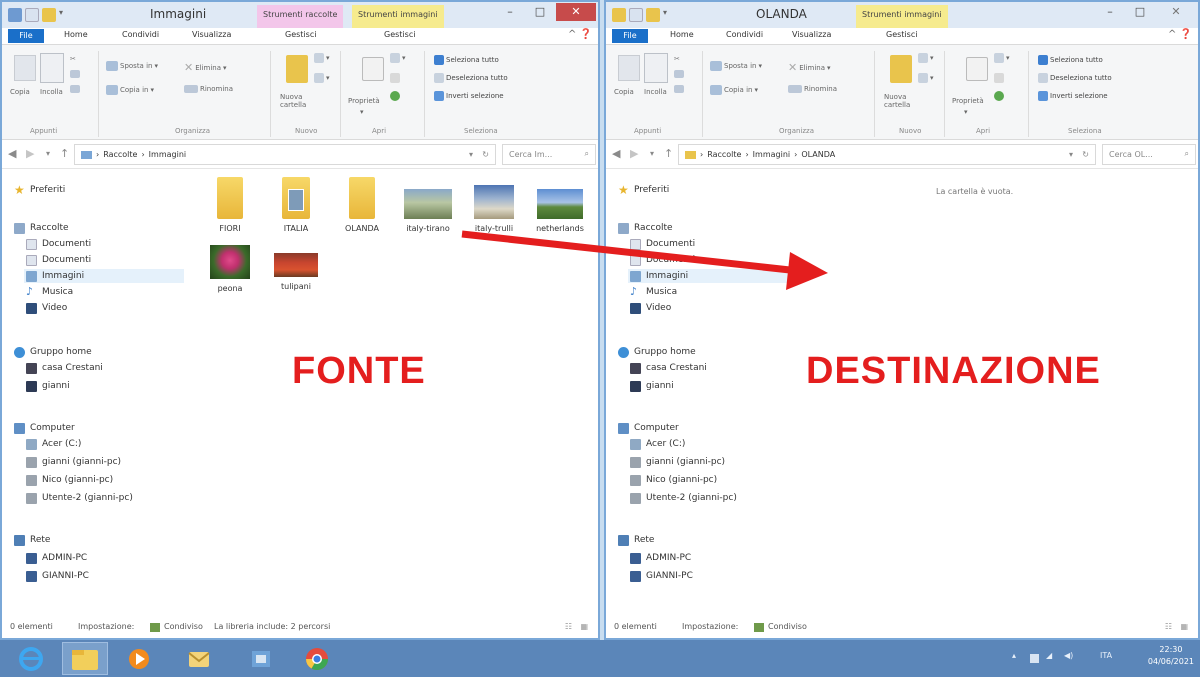 Image resolution: width=1200 pixels, height=677 pixels. I want to click on taskbar-chrome, so click(317, 658).